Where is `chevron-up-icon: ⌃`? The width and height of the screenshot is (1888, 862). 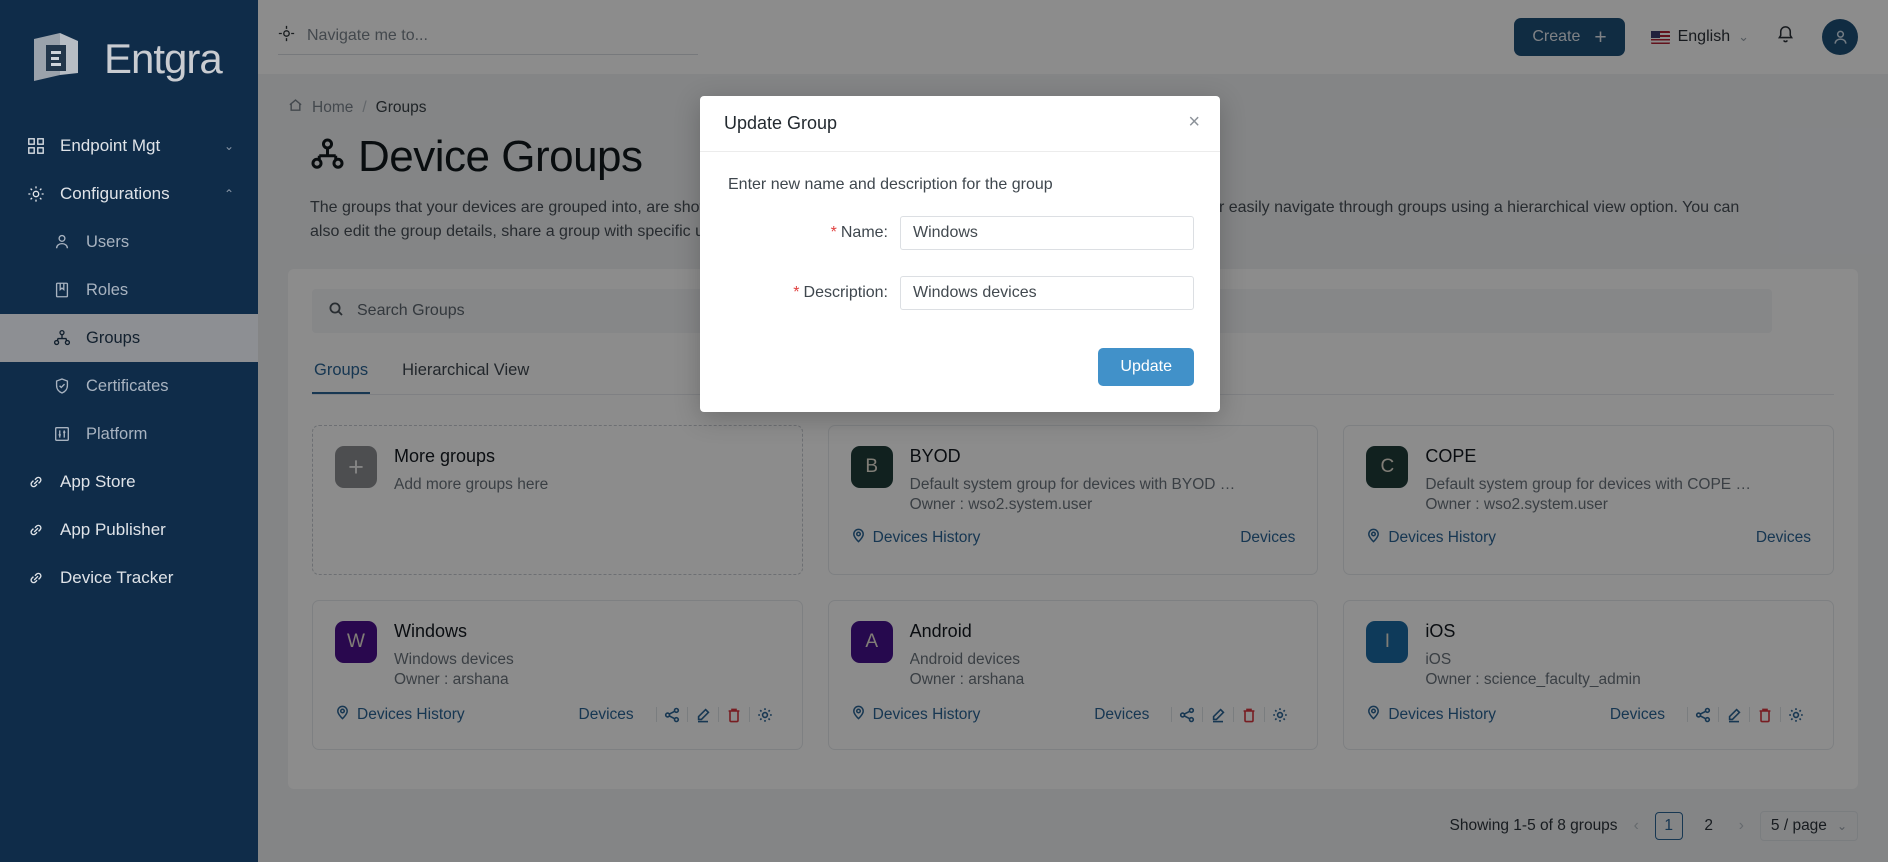
chevron-up-icon: ⌃ is located at coordinates (228, 194).